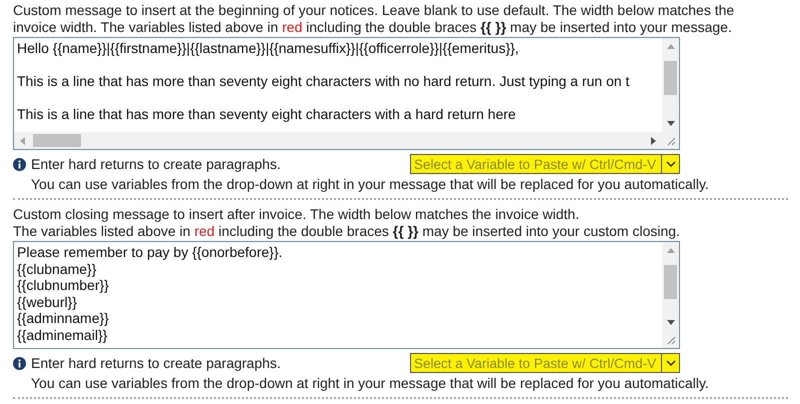 This screenshot has width=800, height=404. What do you see at coordinates (63, 285) in the screenshot?
I see `text-line: {{clubnumber}}` at bounding box center [63, 285].